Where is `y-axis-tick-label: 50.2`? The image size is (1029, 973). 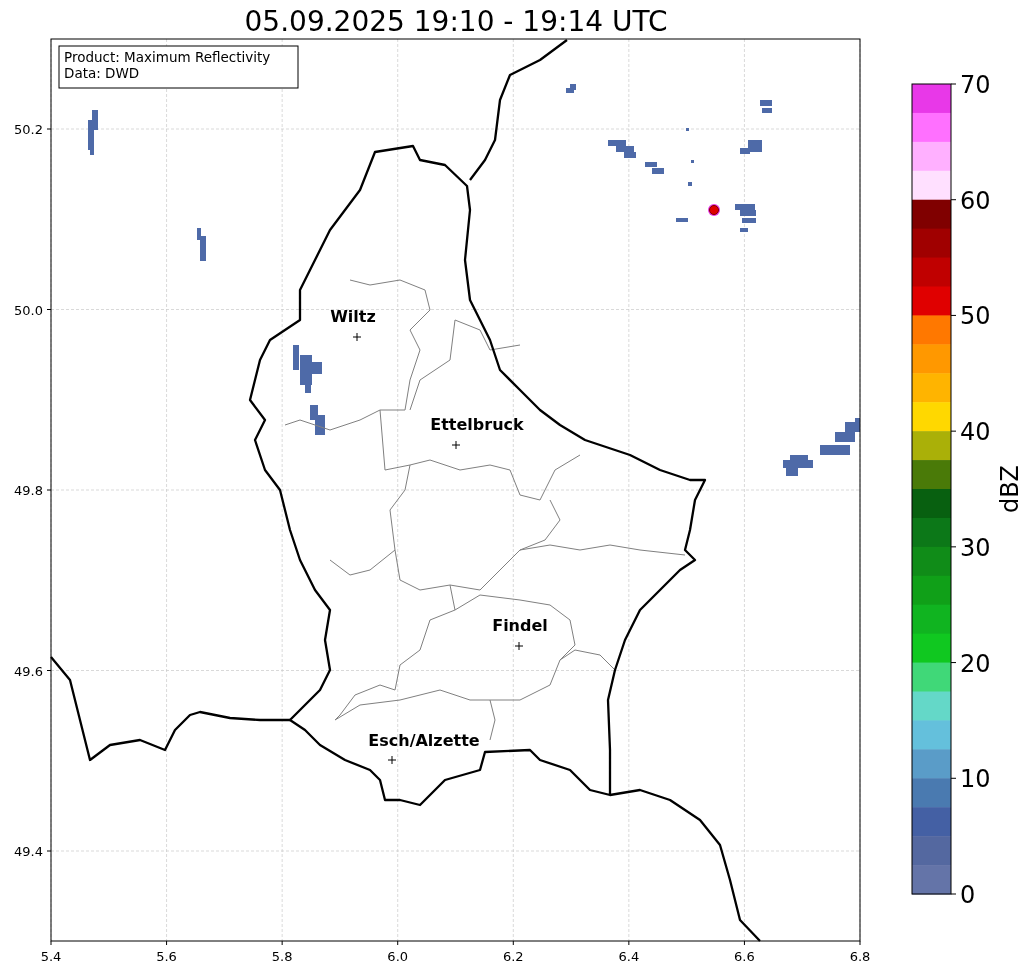
y-axis-tick-label: 50.2 is located at coordinates (28, 129).